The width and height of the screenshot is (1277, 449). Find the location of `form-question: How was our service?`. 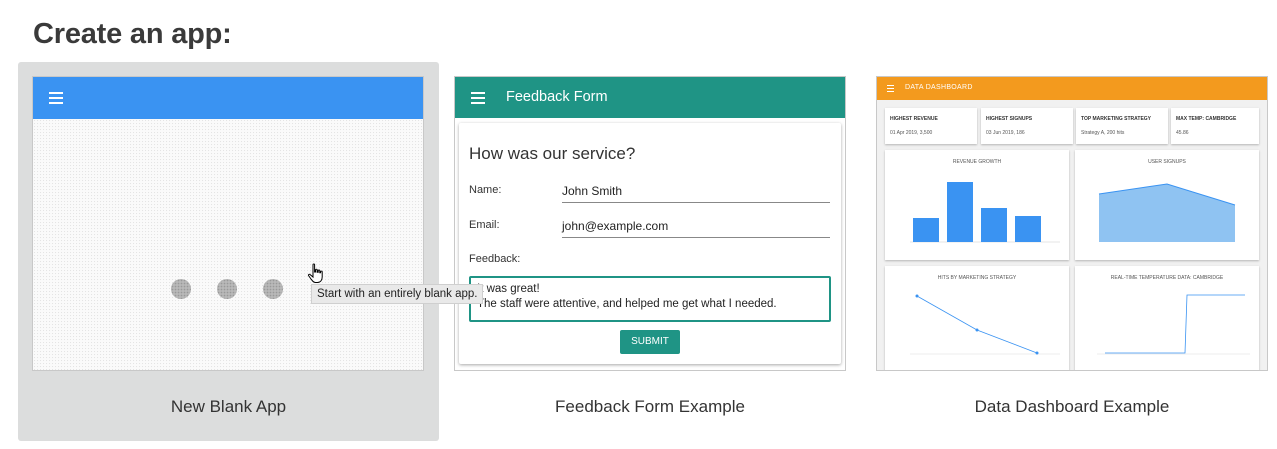

form-question: How was our service? is located at coordinates (552, 153).